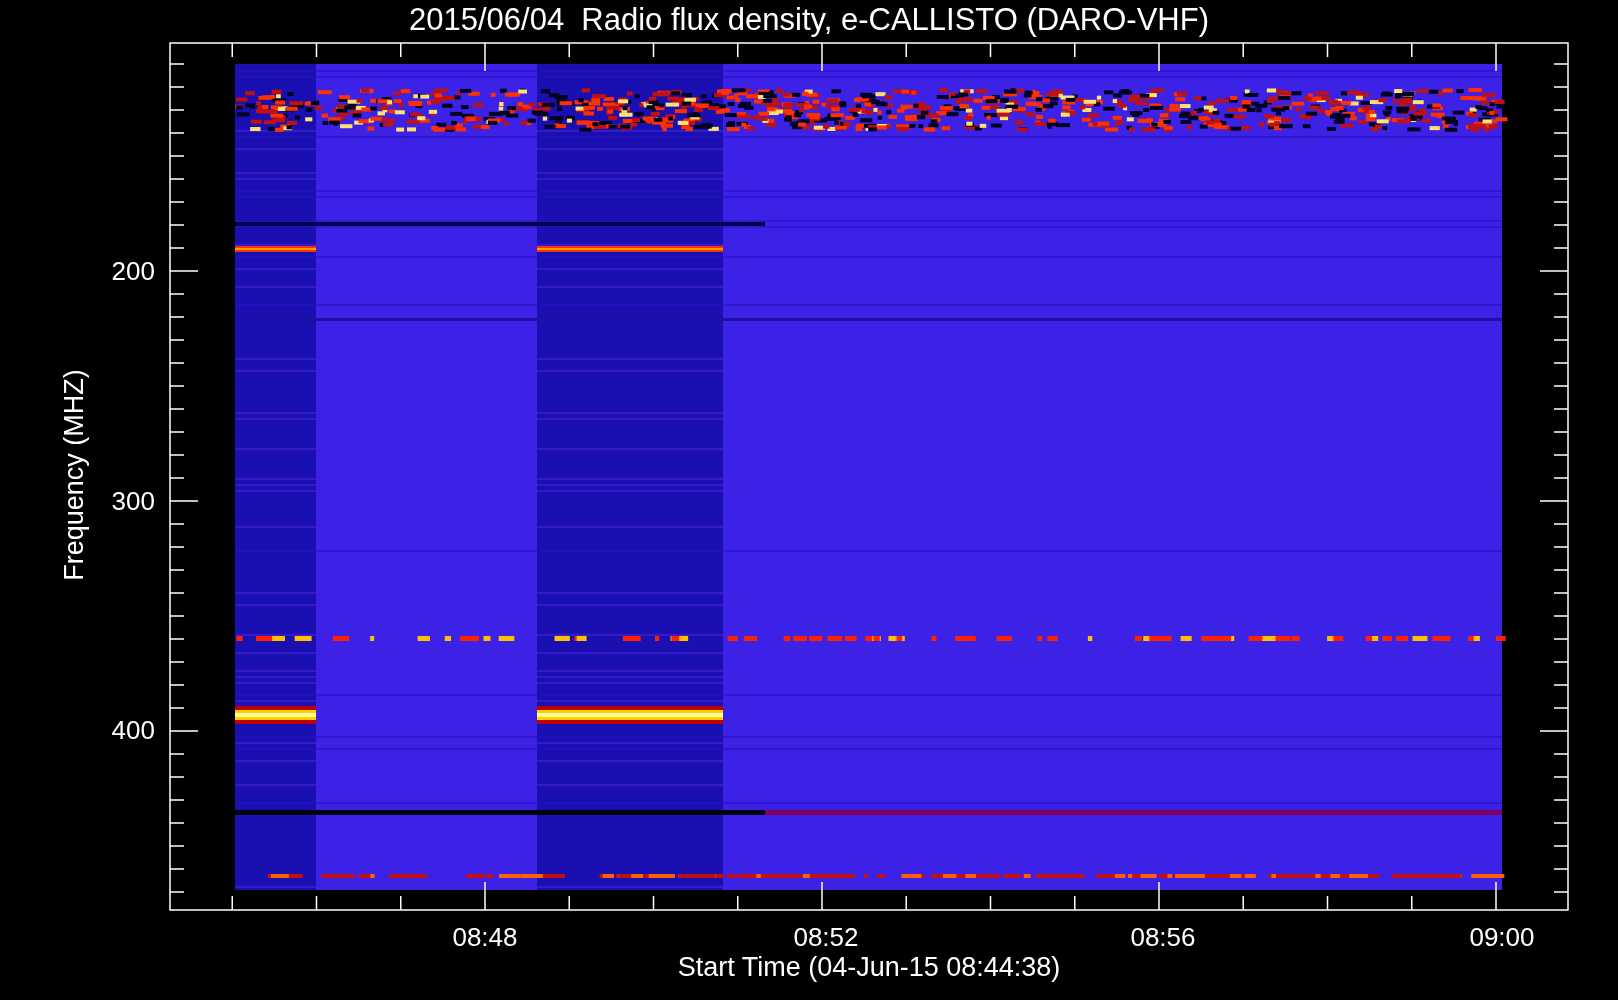 The image size is (1618, 1000). What do you see at coordinates (74, 475) in the screenshot?
I see `y-axis-label: Frequency (MHZ)` at bounding box center [74, 475].